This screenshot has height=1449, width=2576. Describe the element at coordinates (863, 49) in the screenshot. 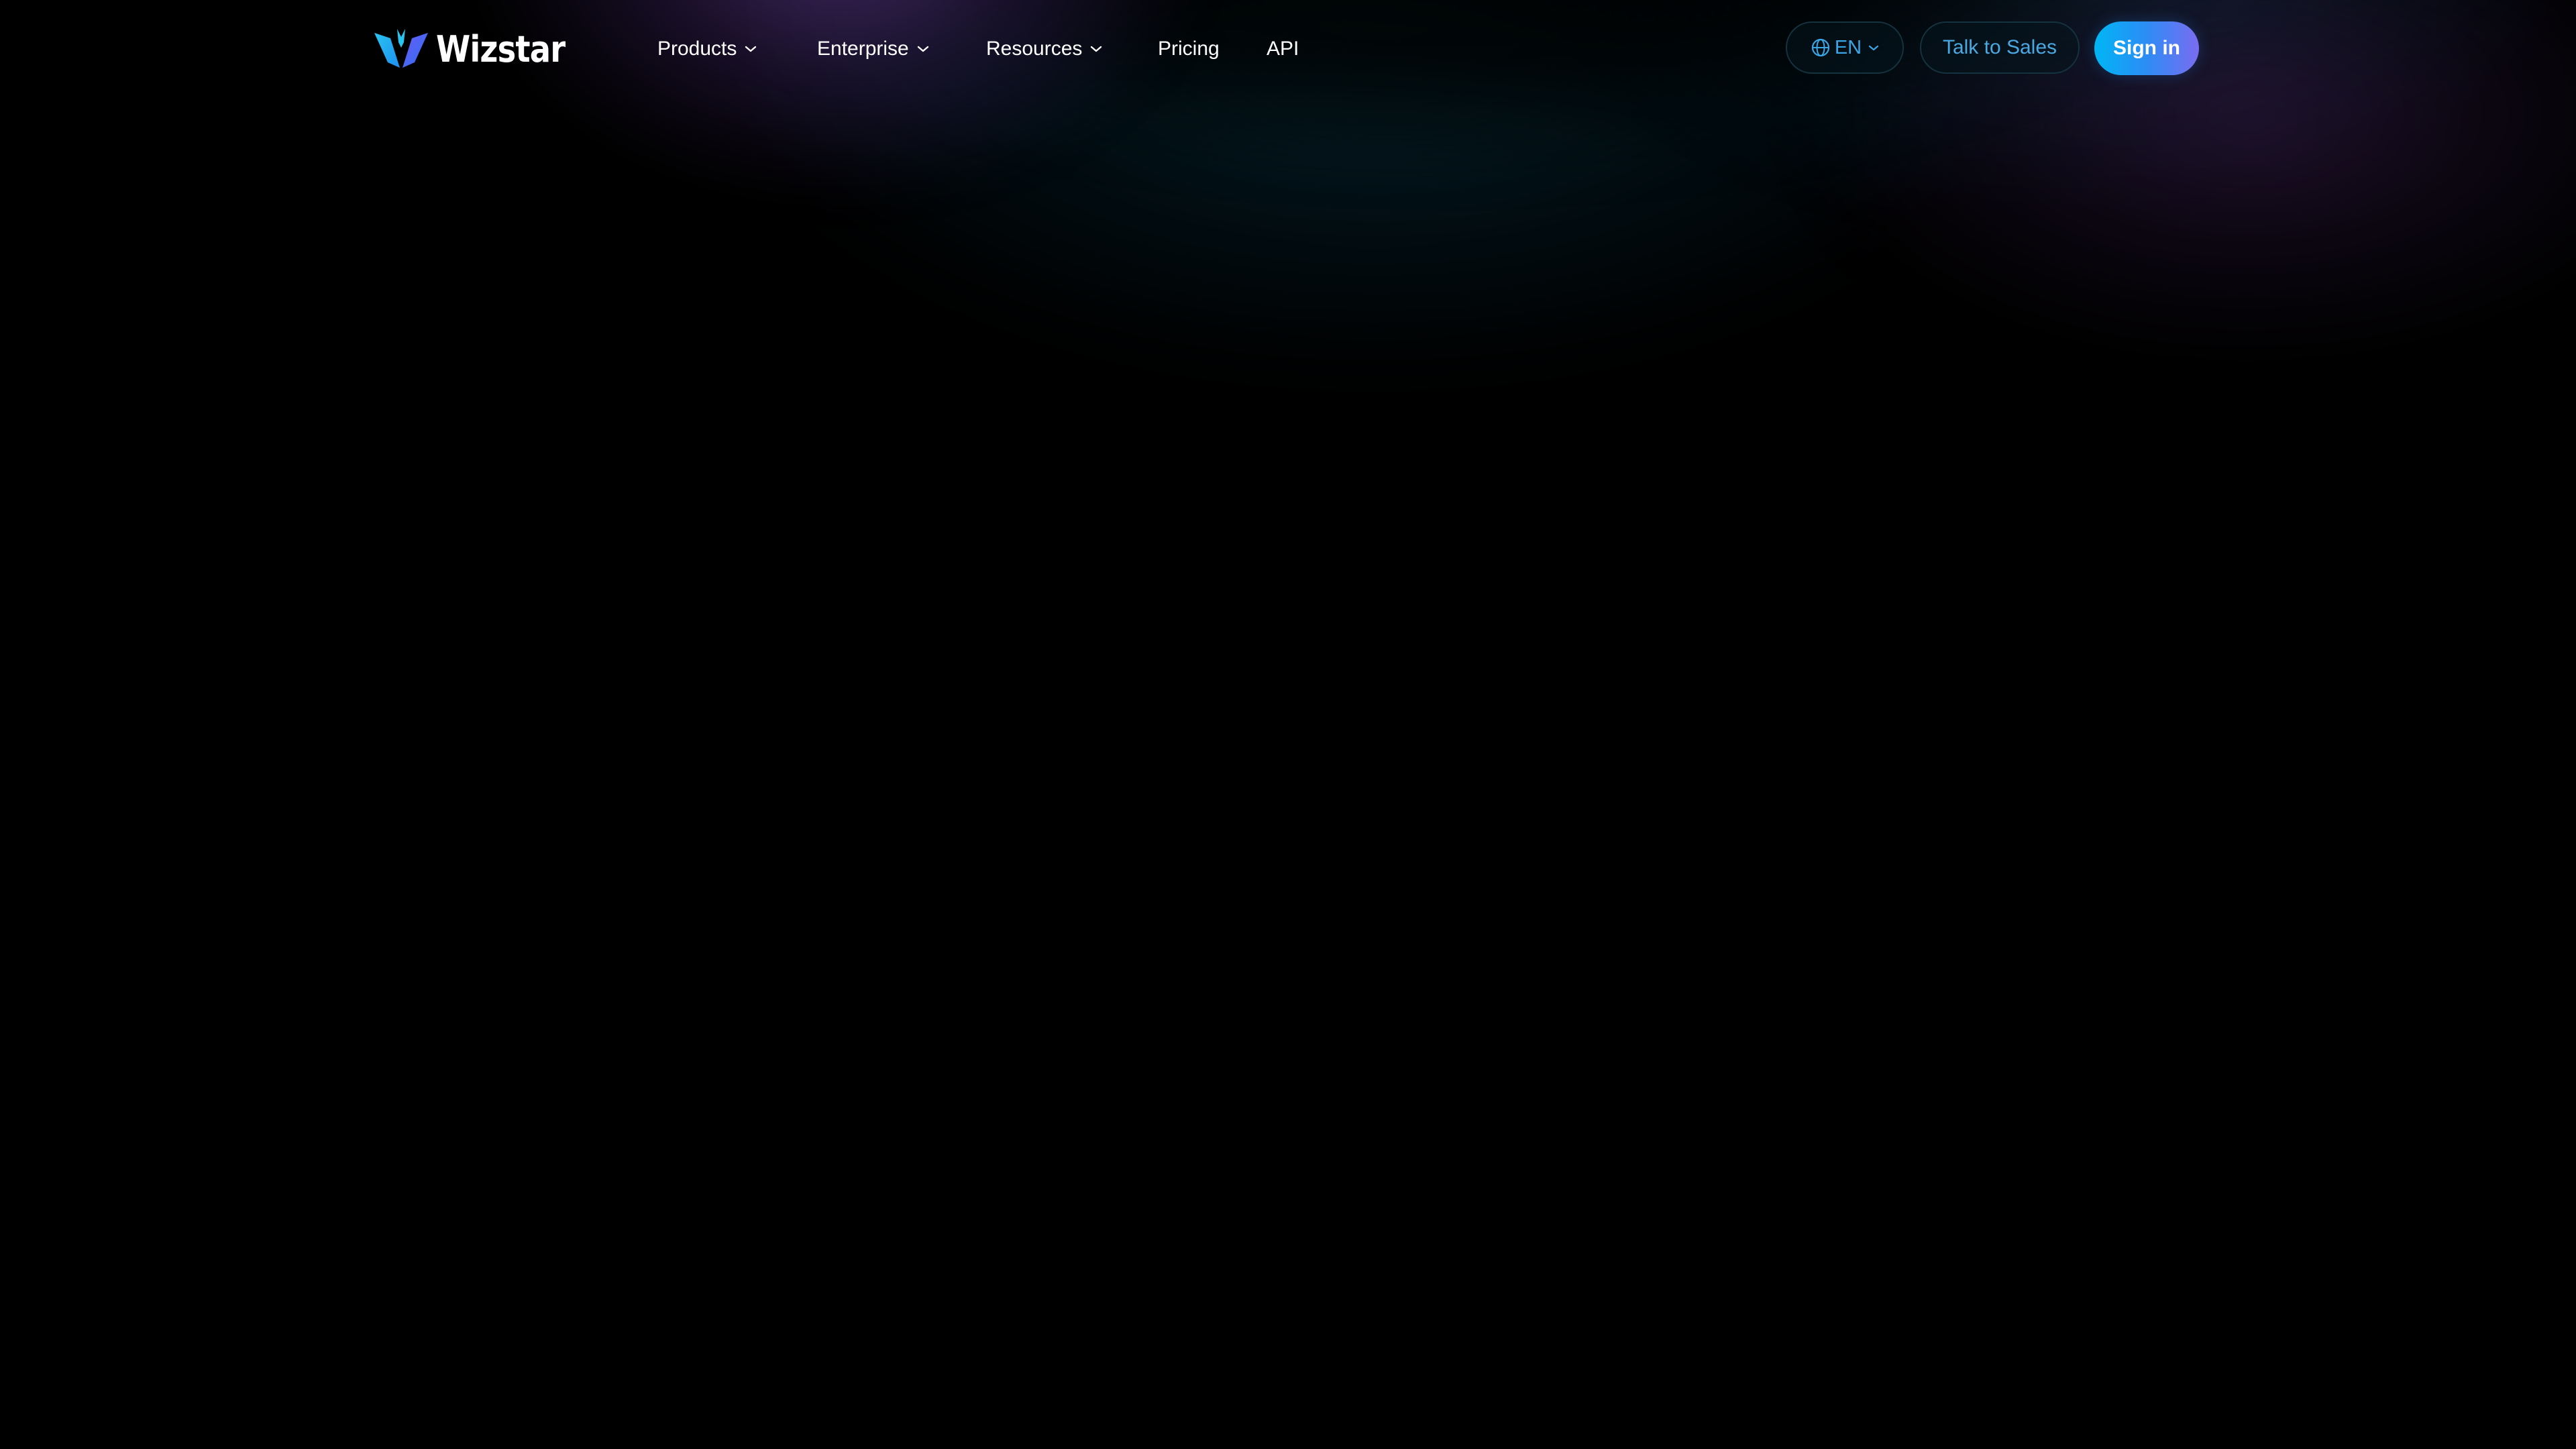

I see `nav-item-label: Enterprise` at that location.